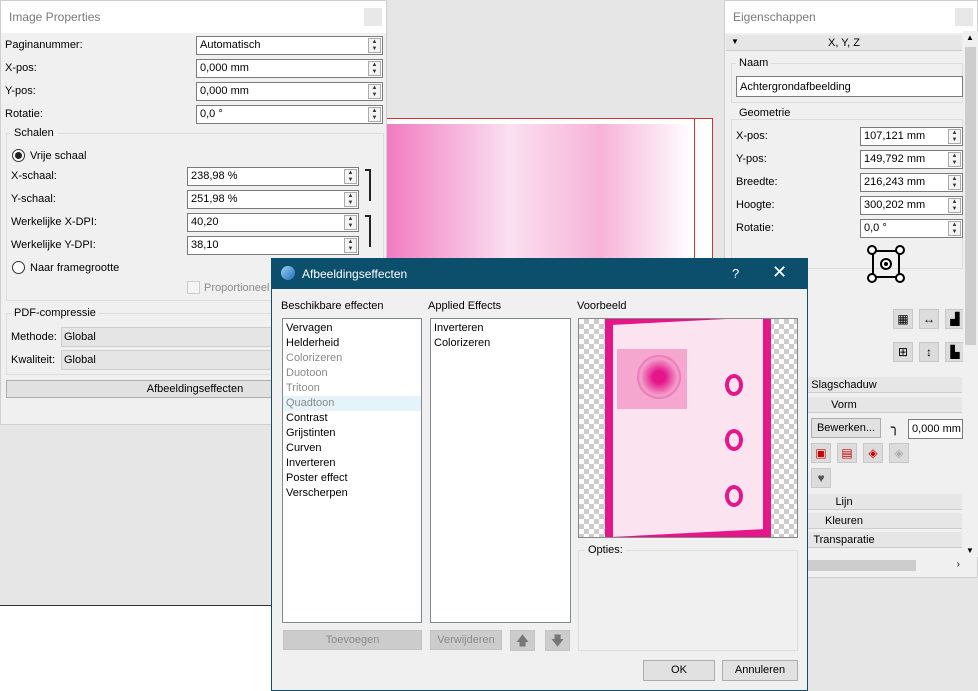  I want to click on effect-item: Vervagen, so click(352, 328).